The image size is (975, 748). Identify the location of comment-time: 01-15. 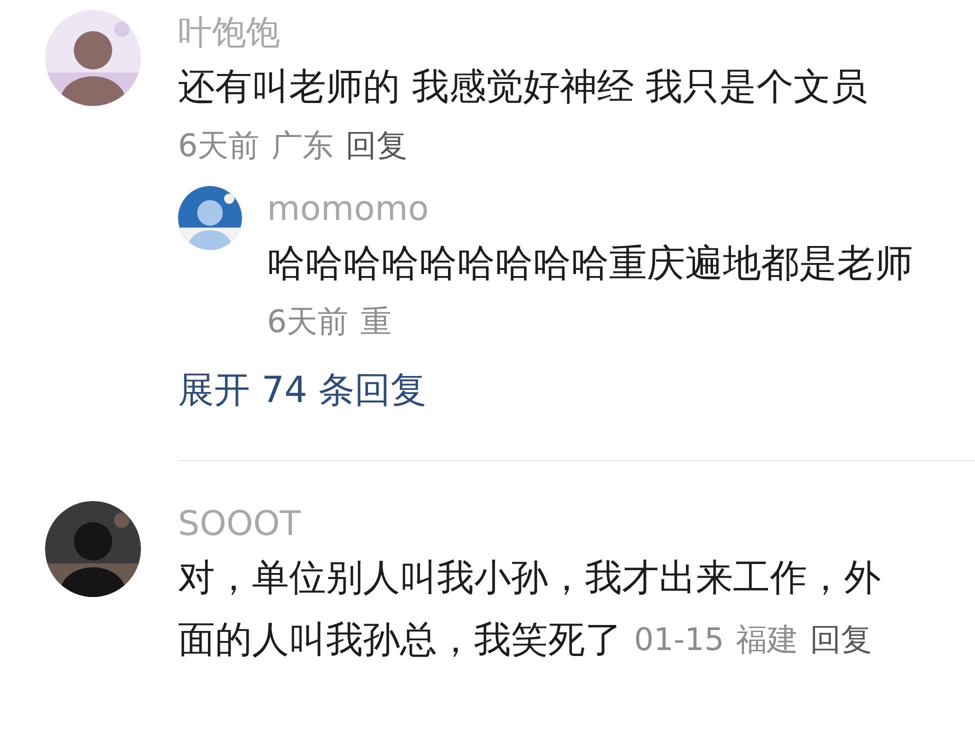
(679, 640).